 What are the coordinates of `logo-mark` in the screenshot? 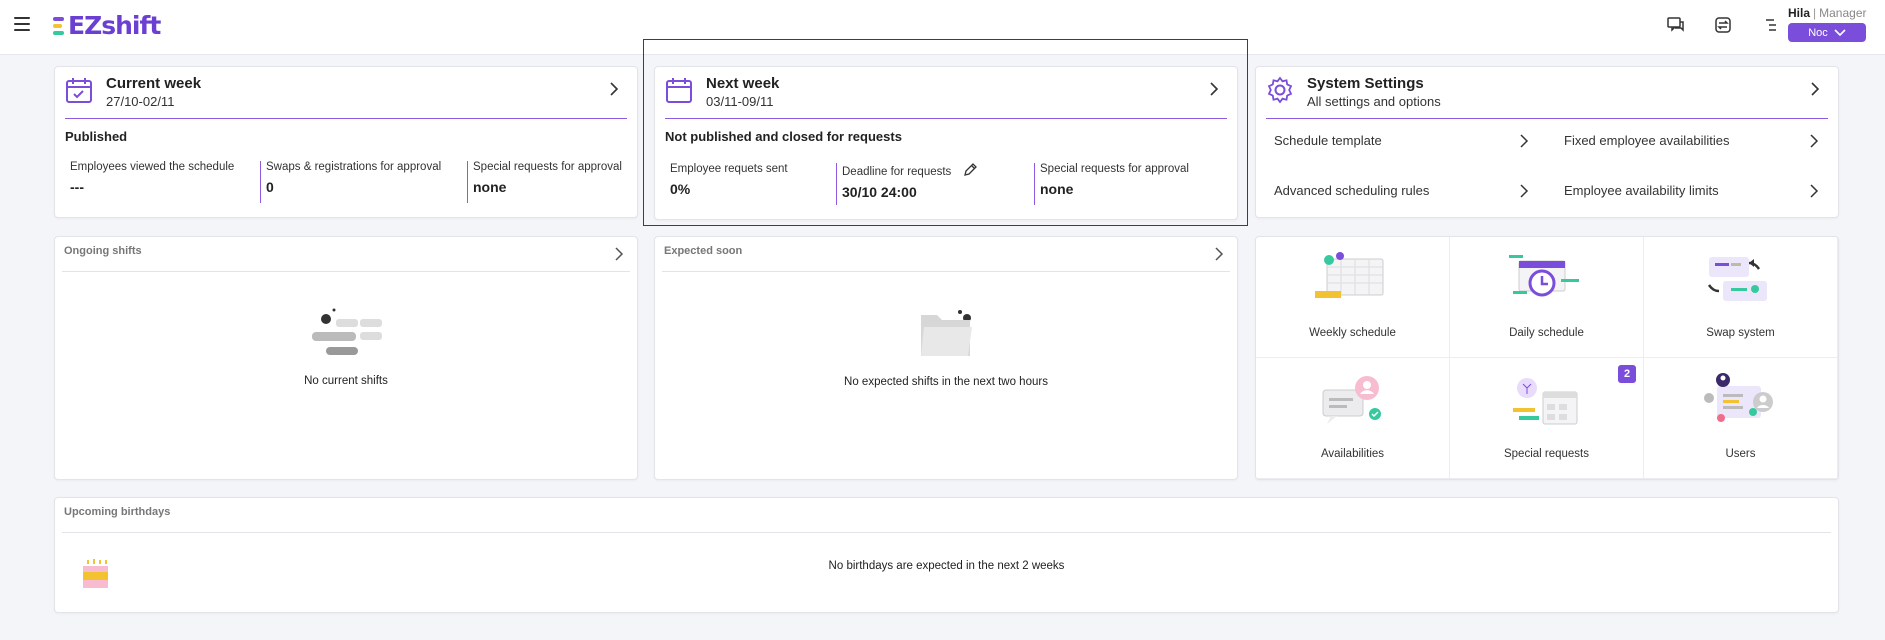 It's located at (60, 26).